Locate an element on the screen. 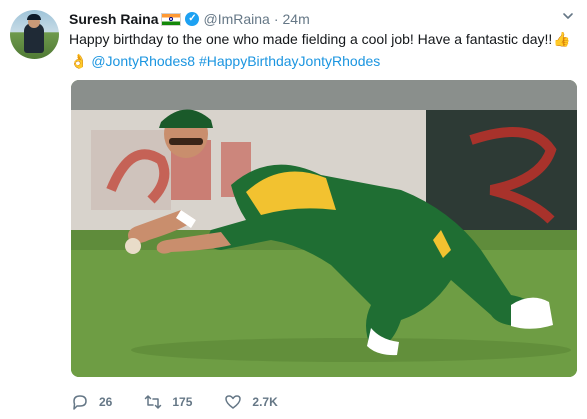 The image size is (587, 419). retweet-count: 175 is located at coordinates (182, 402).